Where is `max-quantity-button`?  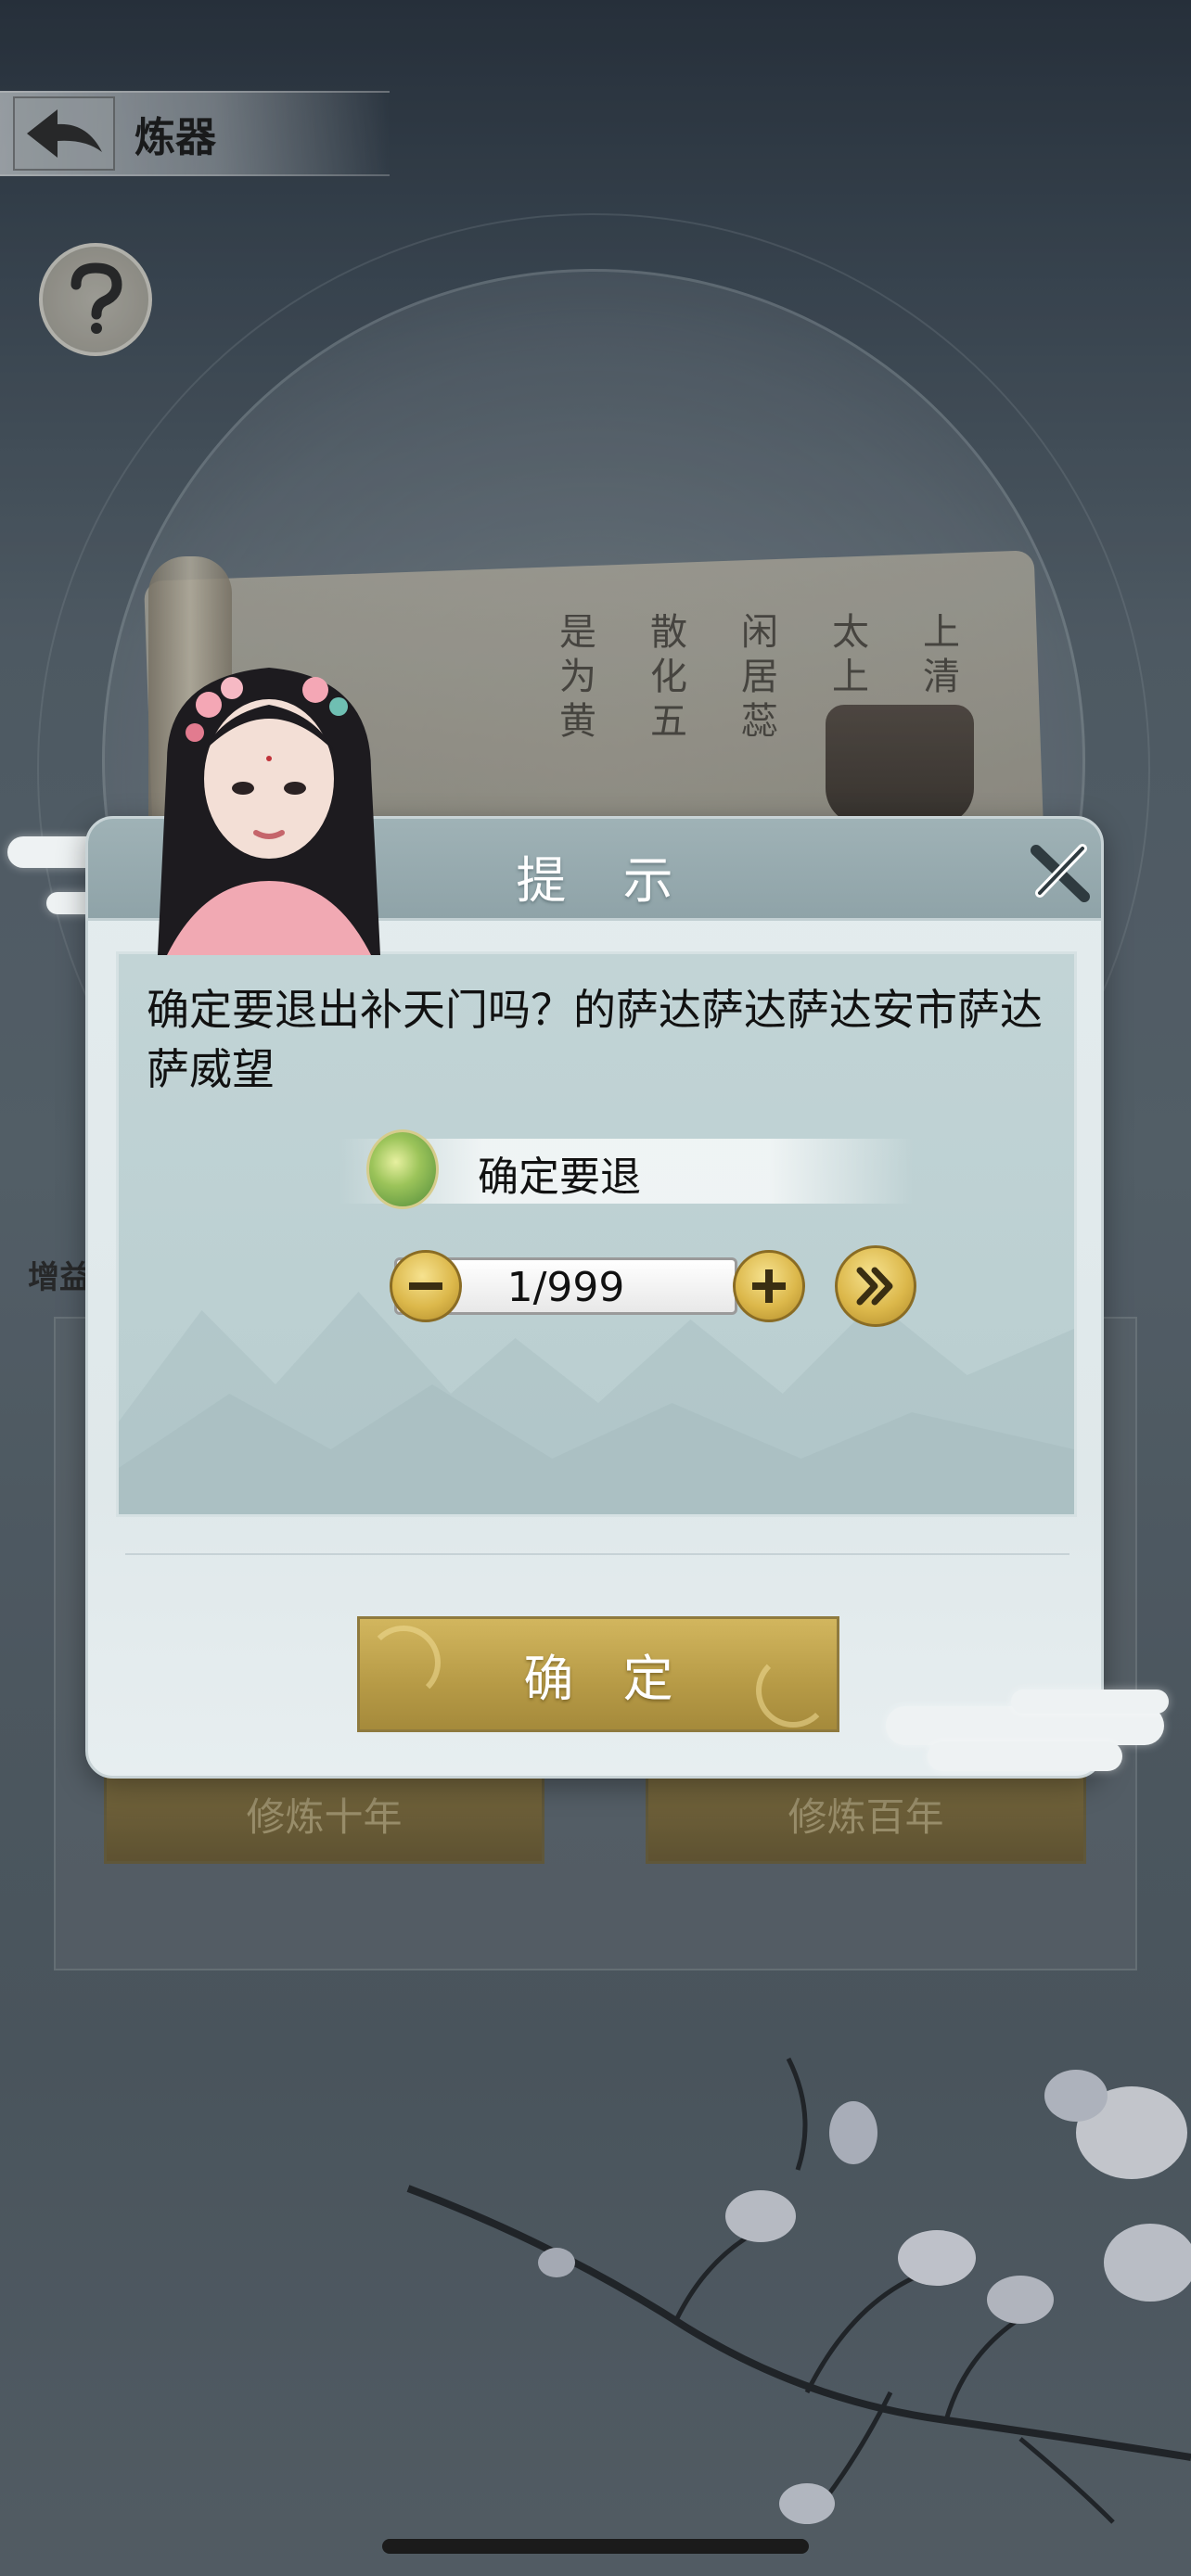
max-quantity-button is located at coordinates (875, 1286).